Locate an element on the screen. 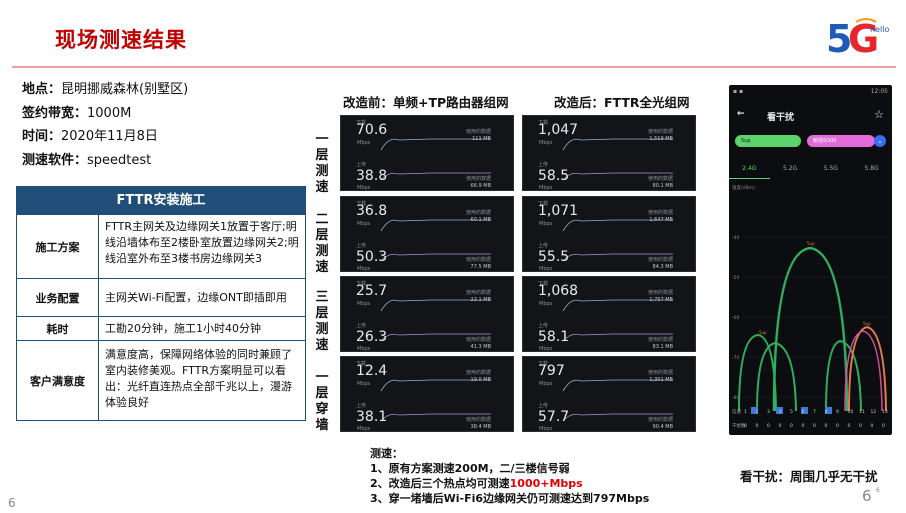 Image resolution: width=906 pixels, height=513 pixels. upload-speed: 58.5 is located at coordinates (554, 176).